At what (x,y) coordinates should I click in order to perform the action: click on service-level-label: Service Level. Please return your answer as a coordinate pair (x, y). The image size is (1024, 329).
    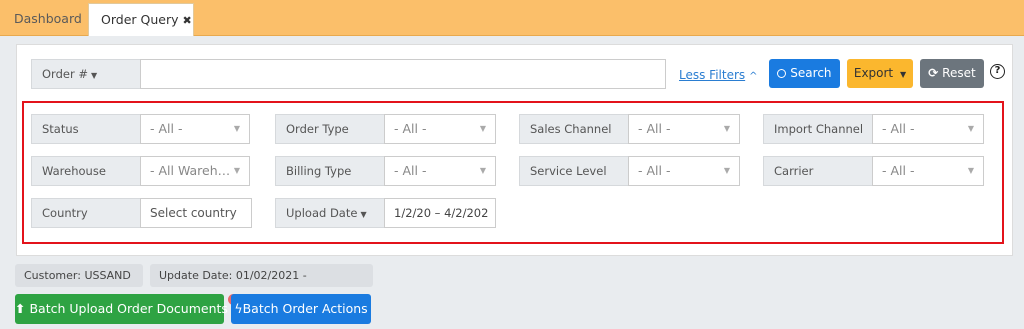
    Looking at the image, I should click on (573, 171).